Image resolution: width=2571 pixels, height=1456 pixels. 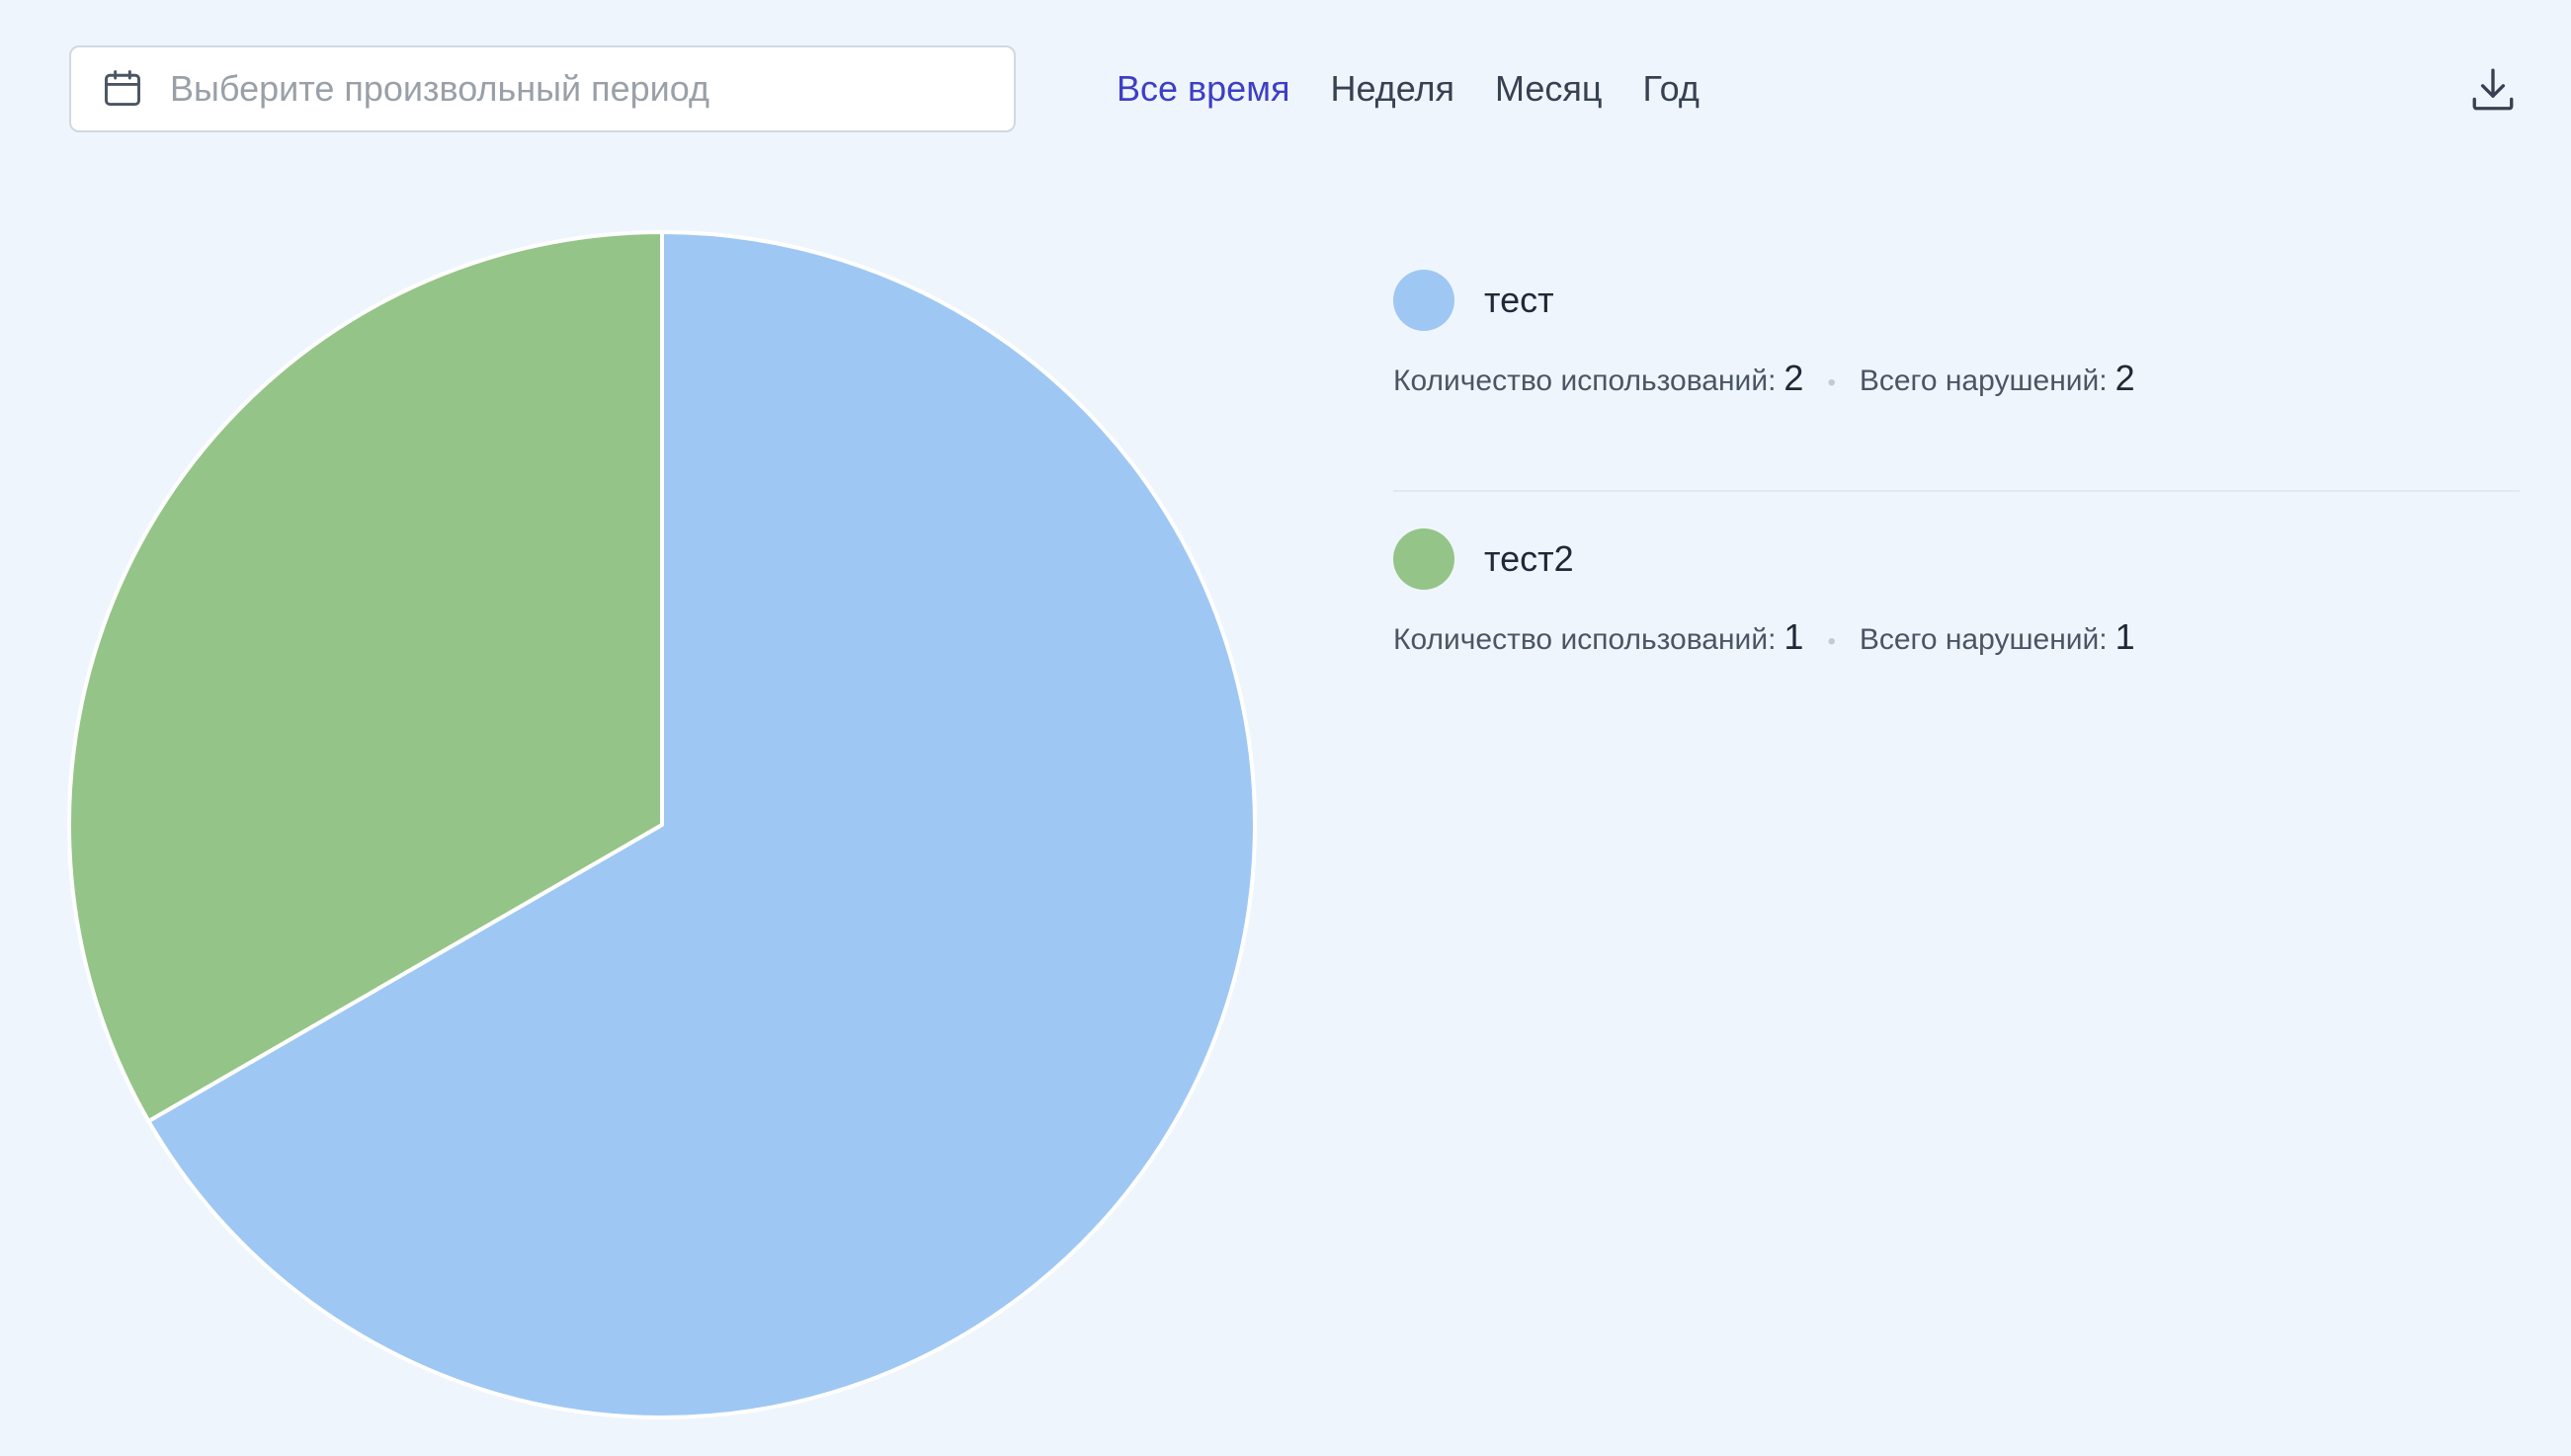 What do you see at coordinates (1529, 558) in the screenshot?
I see `legend-item-name: тест2` at bounding box center [1529, 558].